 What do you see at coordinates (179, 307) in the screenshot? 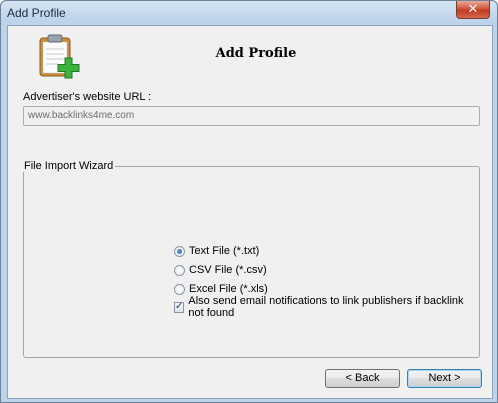
I see `notify-checkbox: ✓` at bounding box center [179, 307].